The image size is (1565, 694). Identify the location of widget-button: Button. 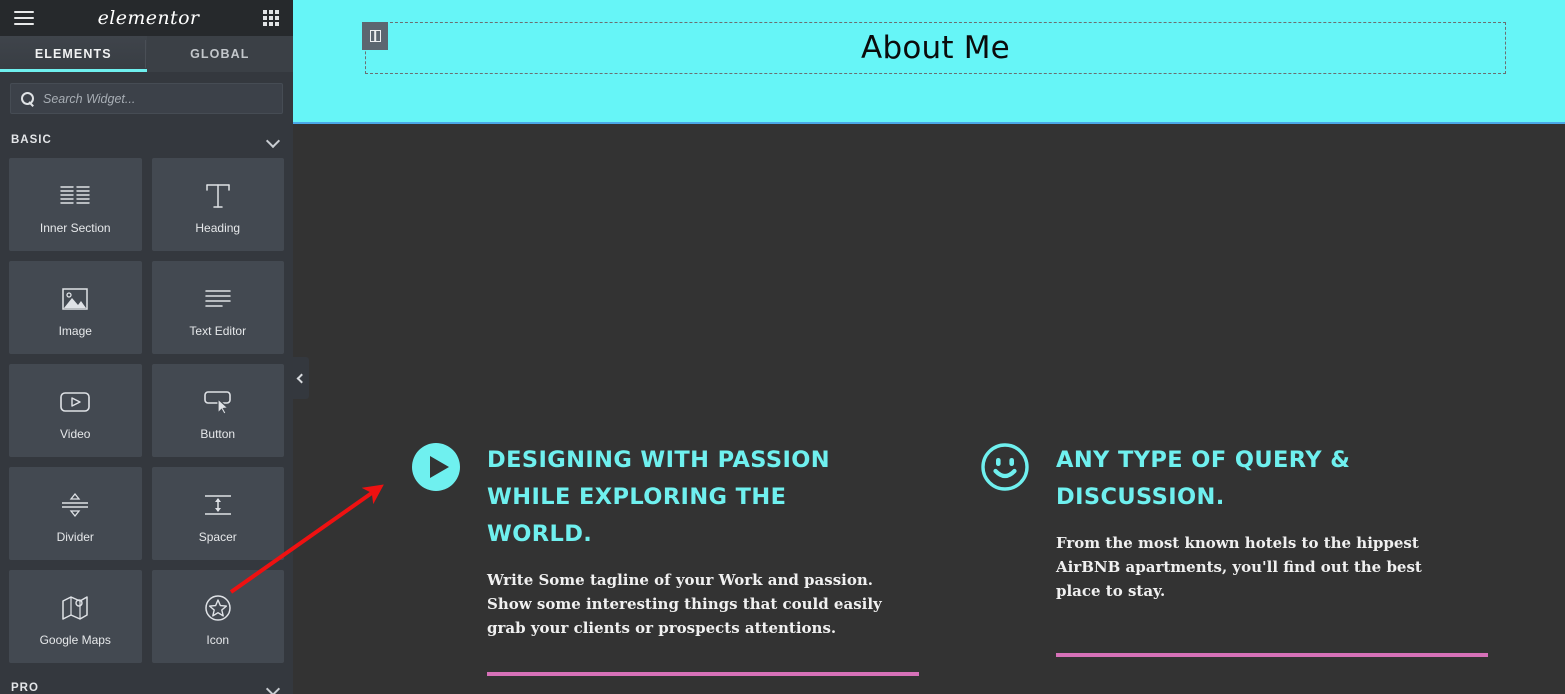
(217, 410).